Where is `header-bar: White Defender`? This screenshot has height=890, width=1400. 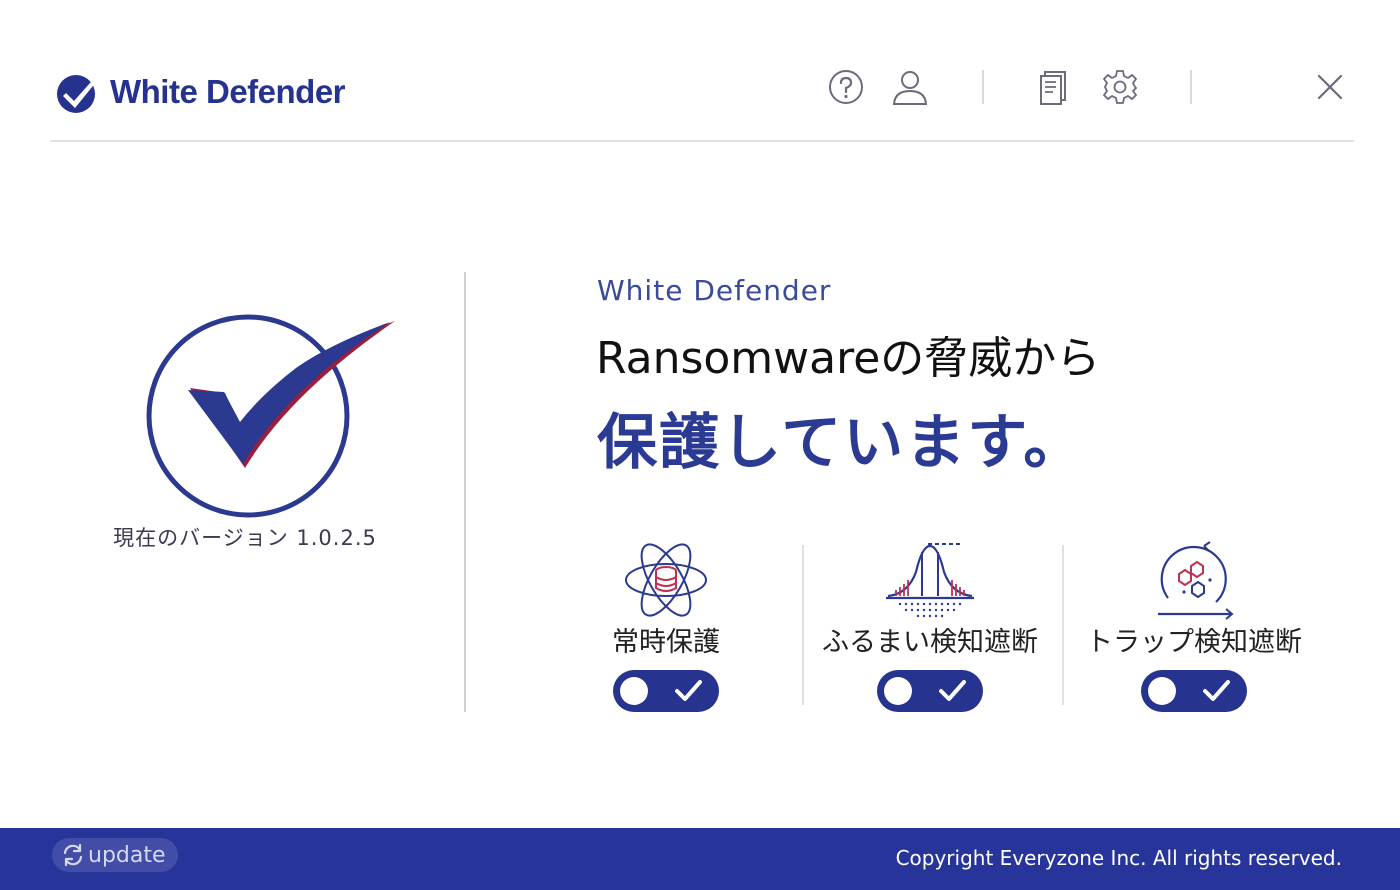 header-bar: White Defender is located at coordinates (702, 91).